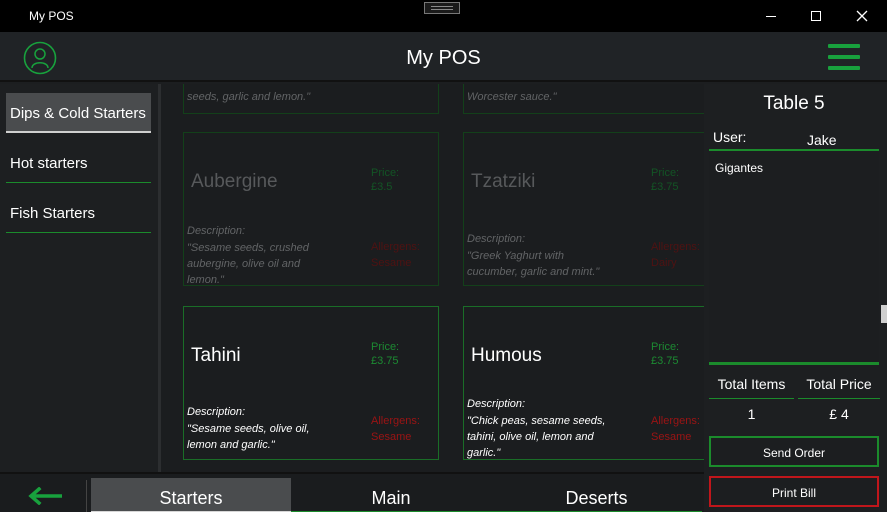 The image size is (887, 512). Describe the element at coordinates (664, 263) in the screenshot. I see `allergens-value: Dairy` at that location.